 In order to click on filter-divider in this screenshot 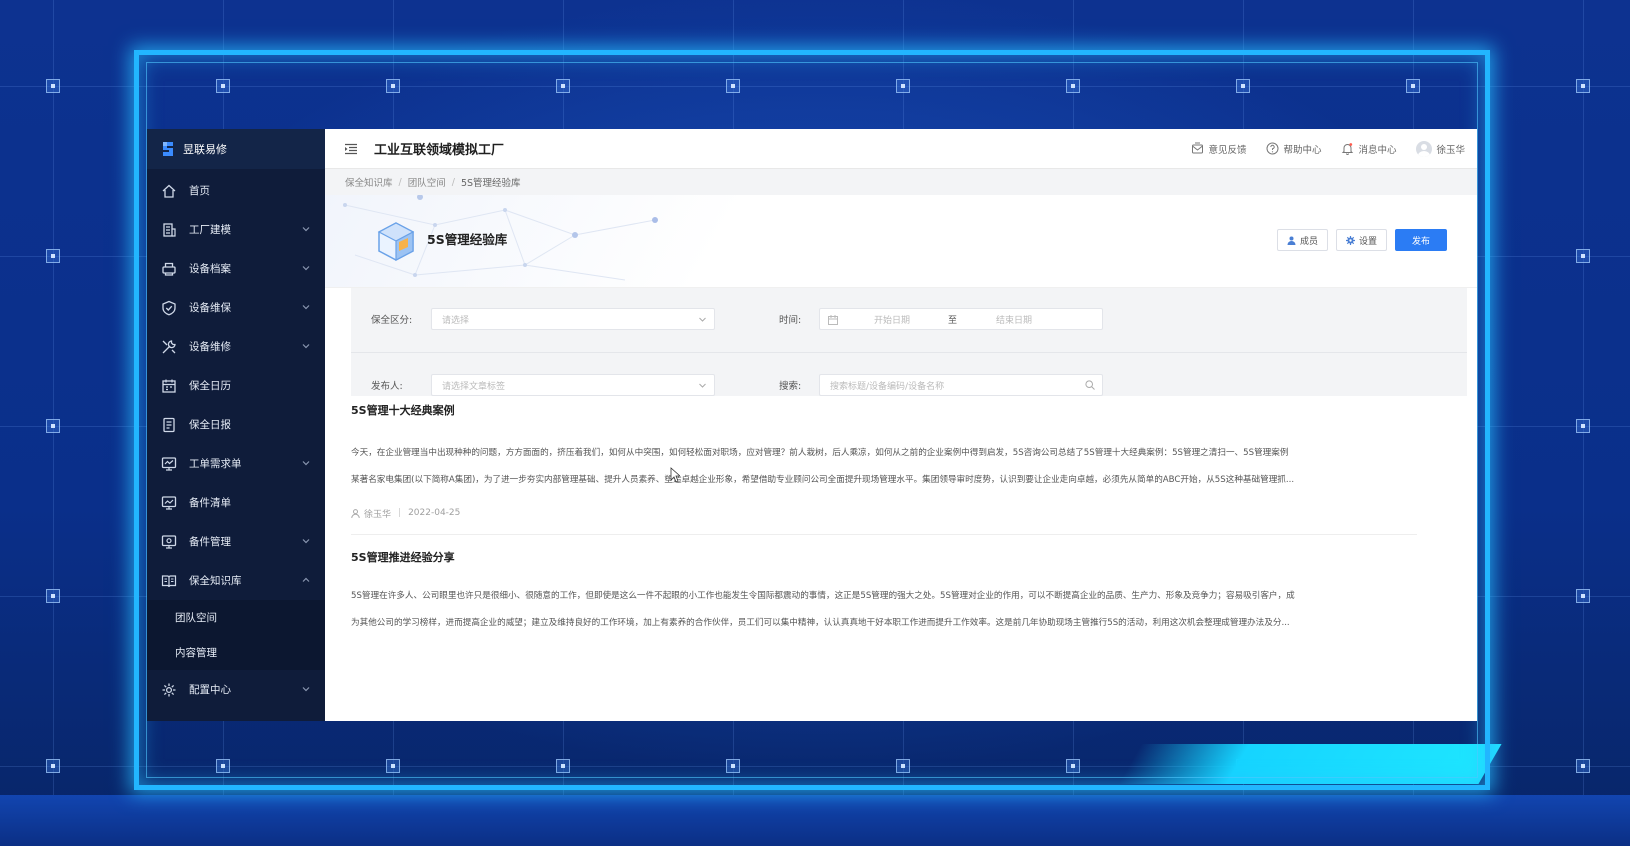, I will do `click(909, 352)`.